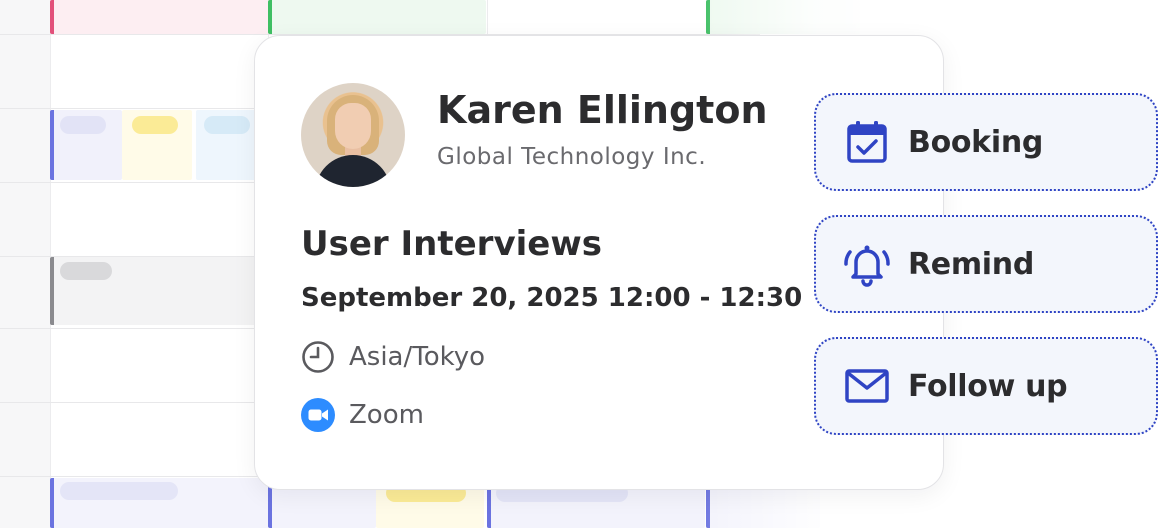 This screenshot has width=1160, height=528. I want to click on booking-button: Booking, so click(986, 142).